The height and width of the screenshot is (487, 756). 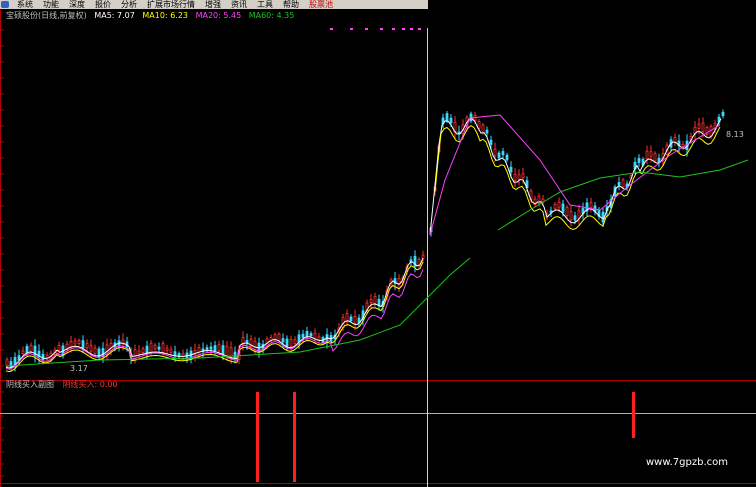 What do you see at coordinates (30, 384) in the screenshot?
I see `sub-chart-title: 阴线买入副图` at bounding box center [30, 384].